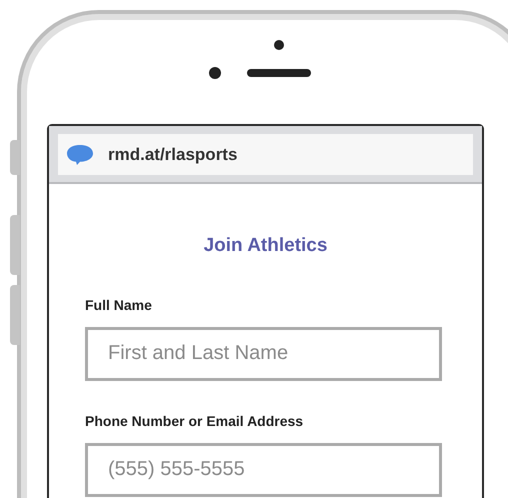  What do you see at coordinates (173, 155) in the screenshot?
I see `url-text: rmd.at/rlasports` at bounding box center [173, 155].